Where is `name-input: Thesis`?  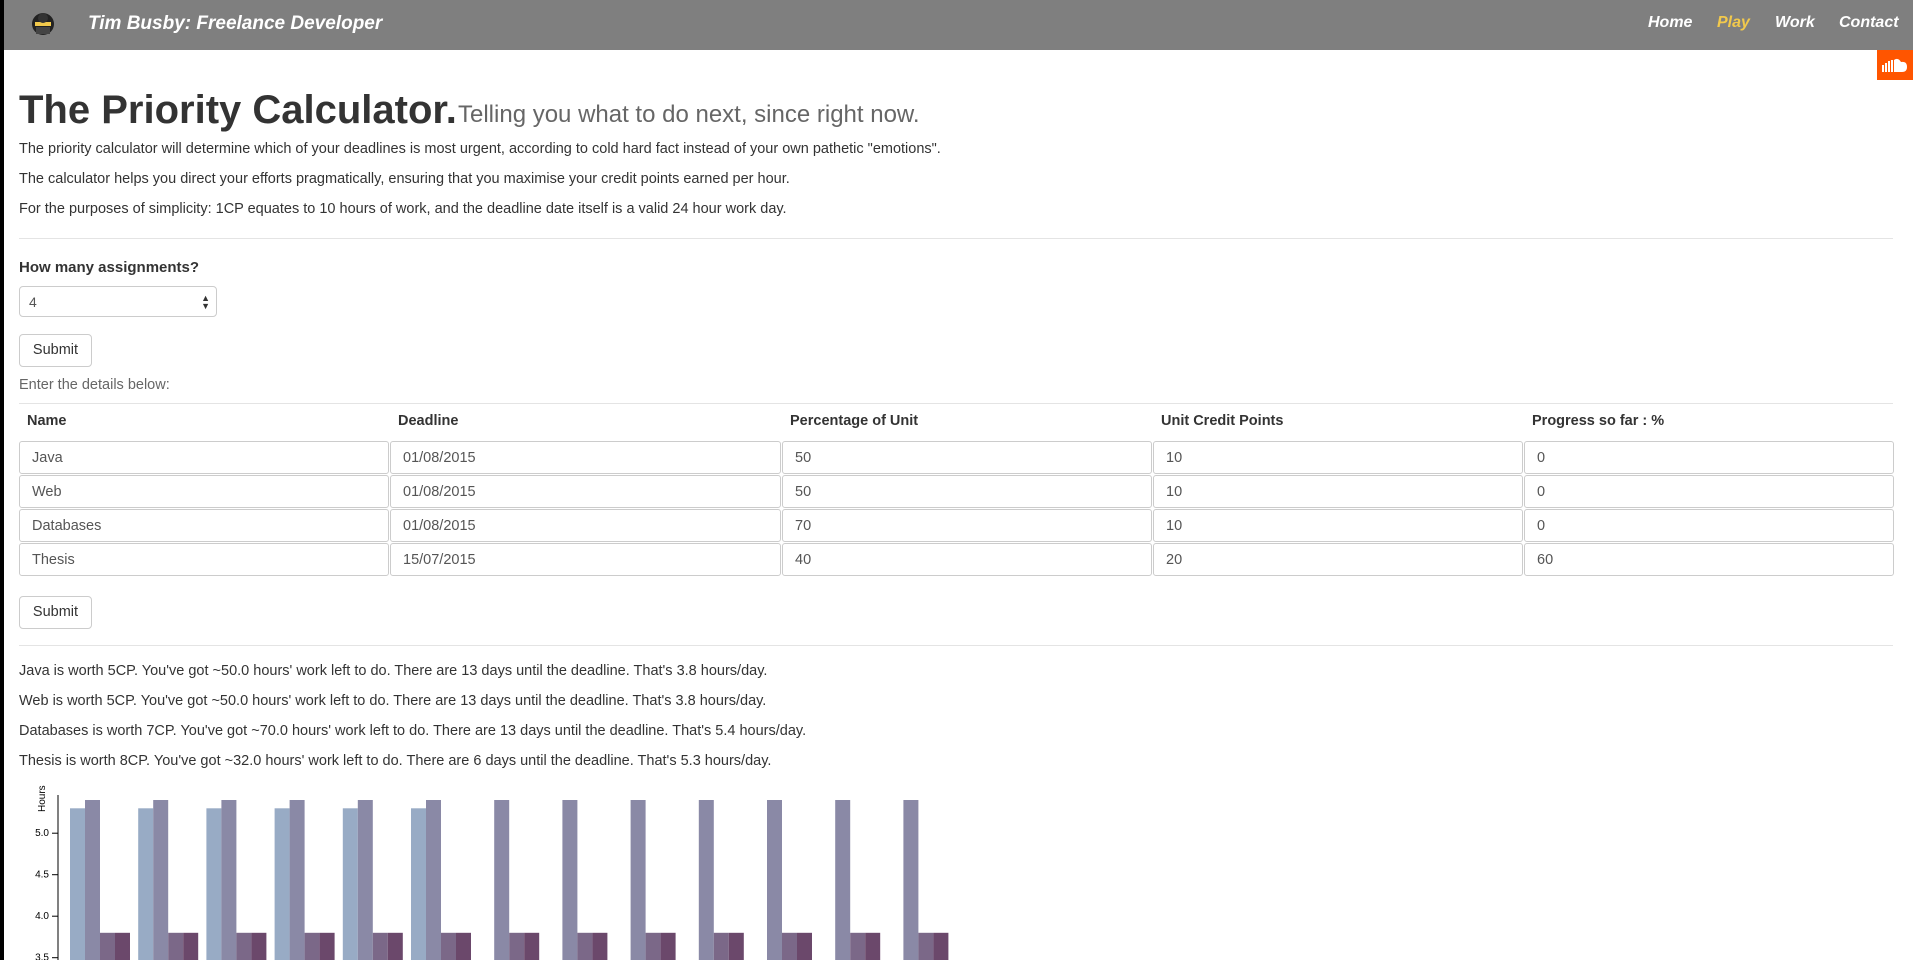 name-input: Thesis is located at coordinates (204, 559).